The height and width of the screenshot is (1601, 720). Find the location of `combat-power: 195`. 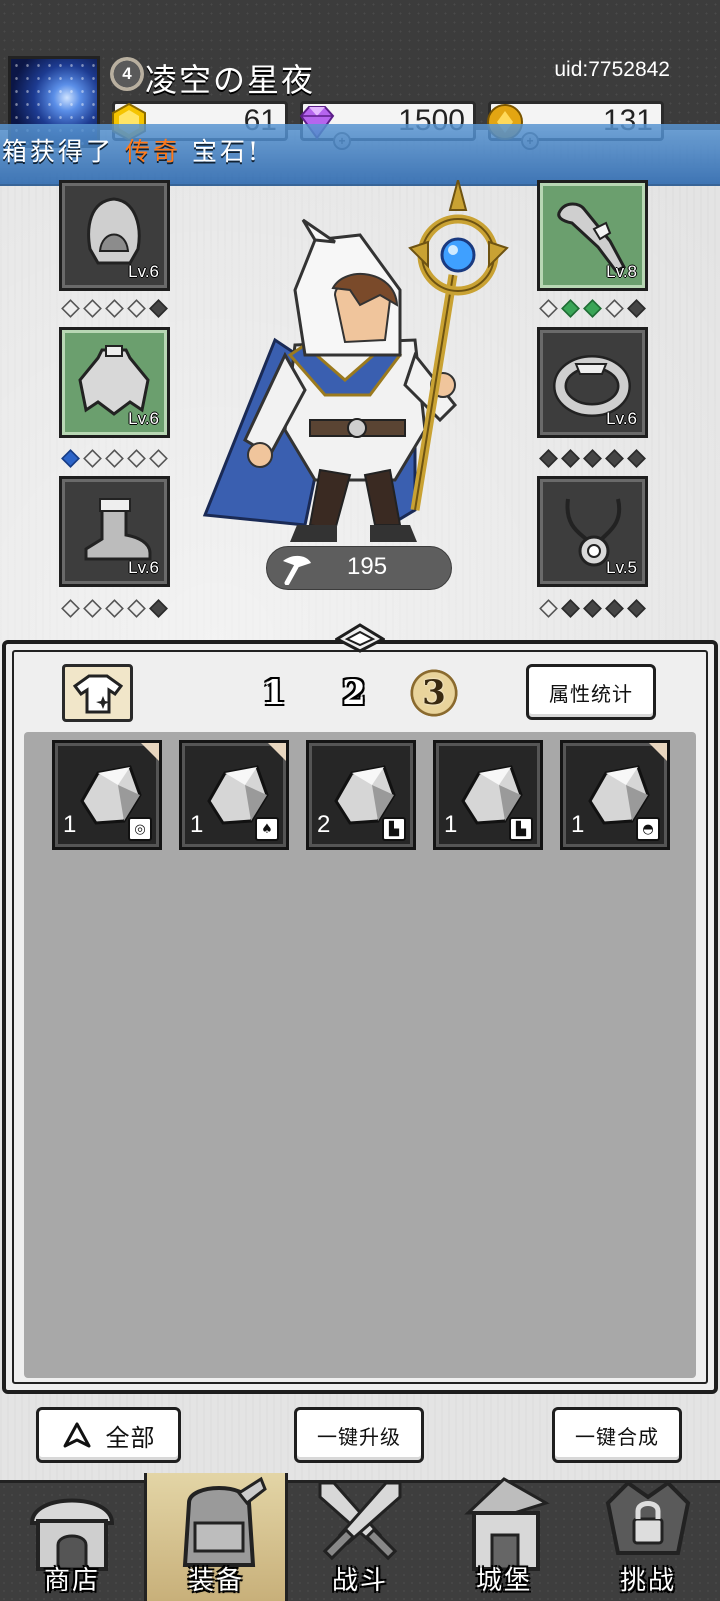

combat-power: 195 is located at coordinates (359, 568).